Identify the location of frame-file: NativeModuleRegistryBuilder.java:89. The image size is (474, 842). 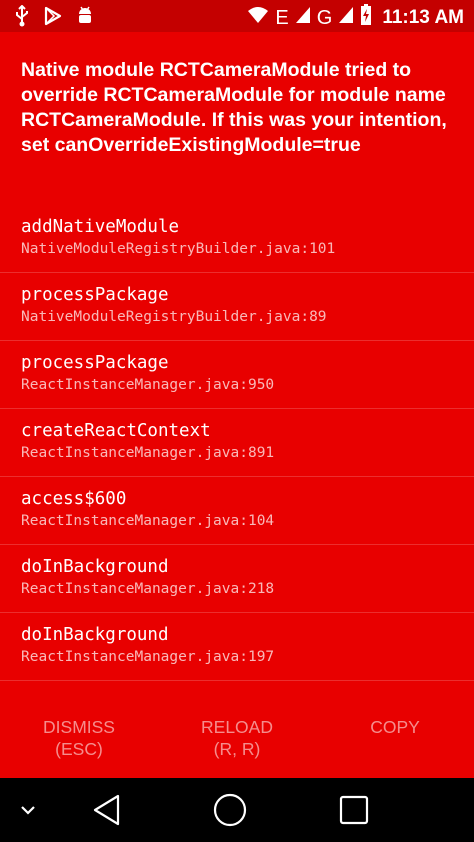
(174, 317).